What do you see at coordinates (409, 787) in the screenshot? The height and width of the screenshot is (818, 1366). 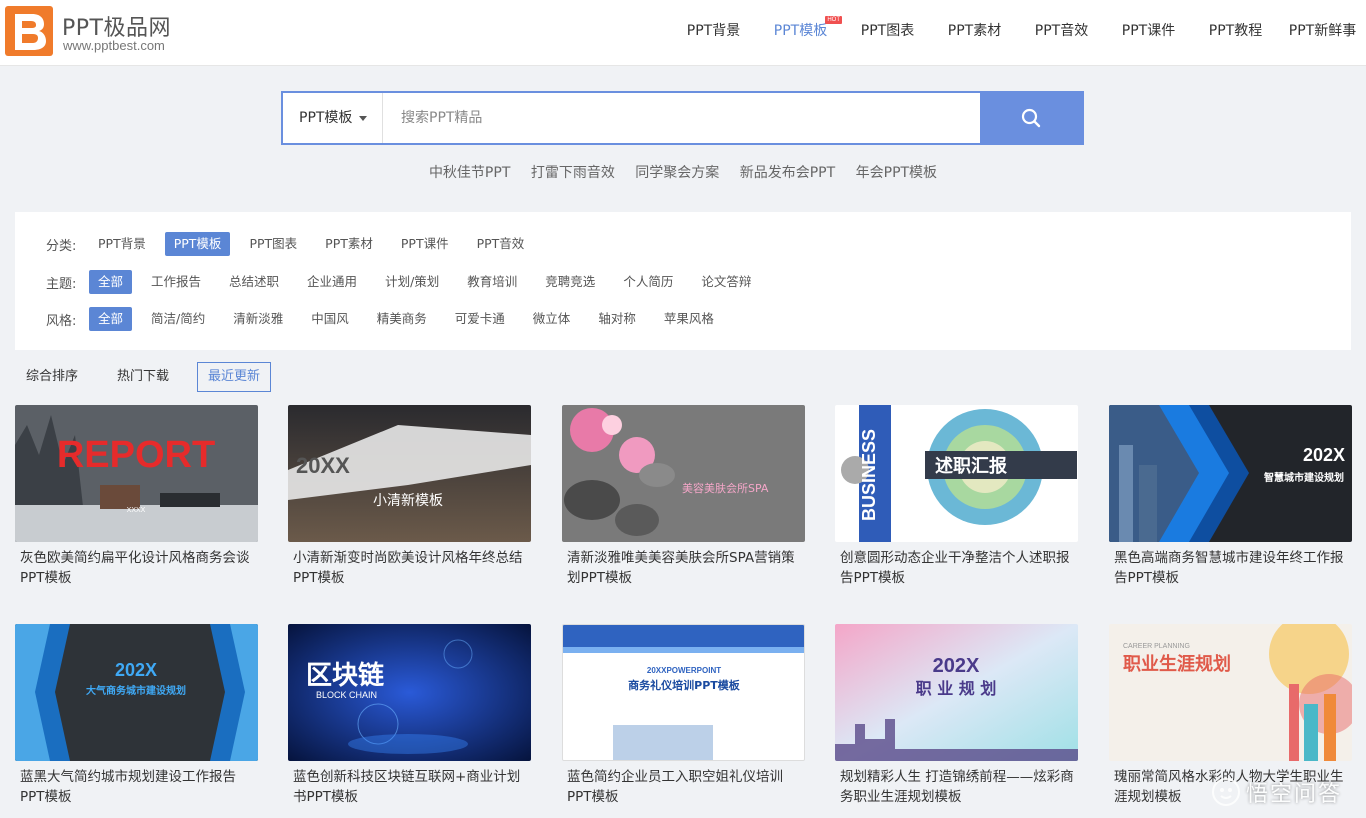 I see `template-title: 蓝色创新科技区块链互联网+商业计划书PPT模板` at bounding box center [409, 787].